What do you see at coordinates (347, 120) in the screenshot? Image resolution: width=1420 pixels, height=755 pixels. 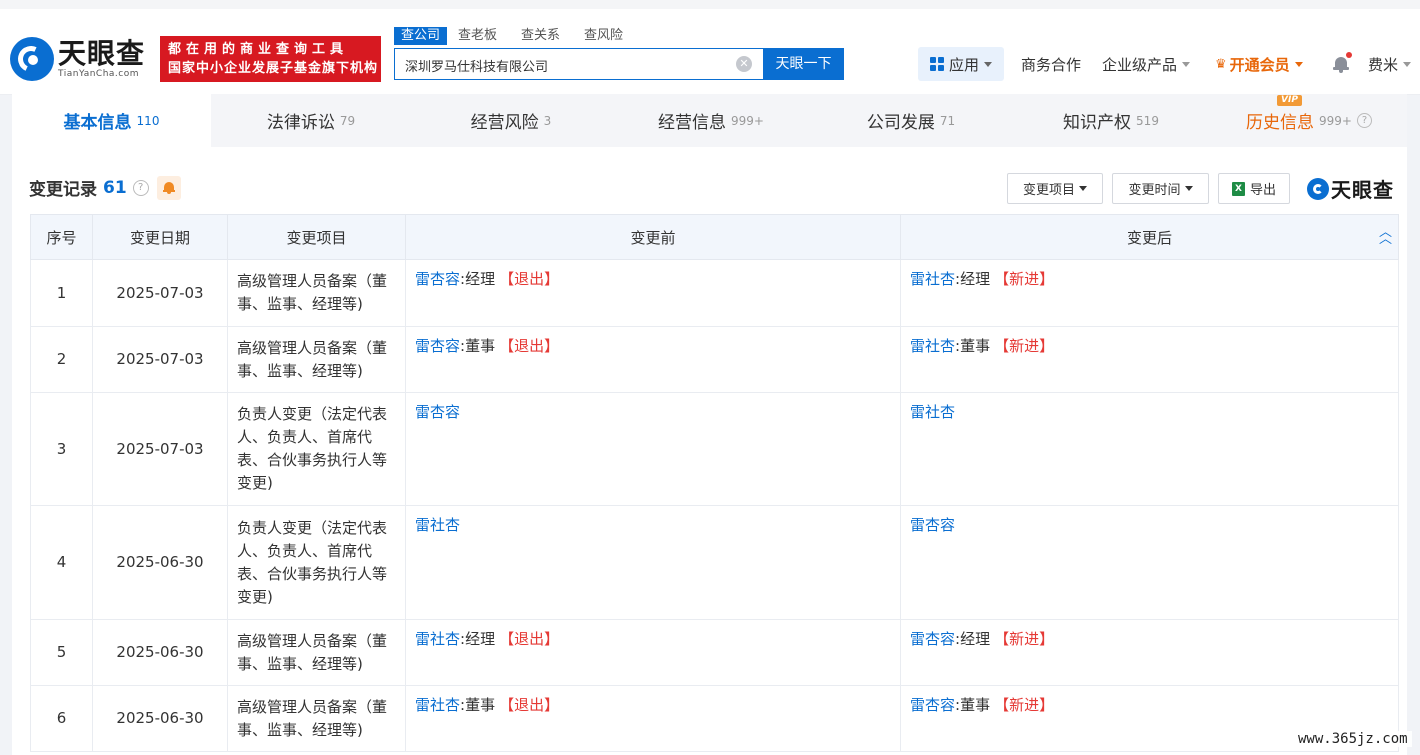 I see `tab-count: 79` at bounding box center [347, 120].